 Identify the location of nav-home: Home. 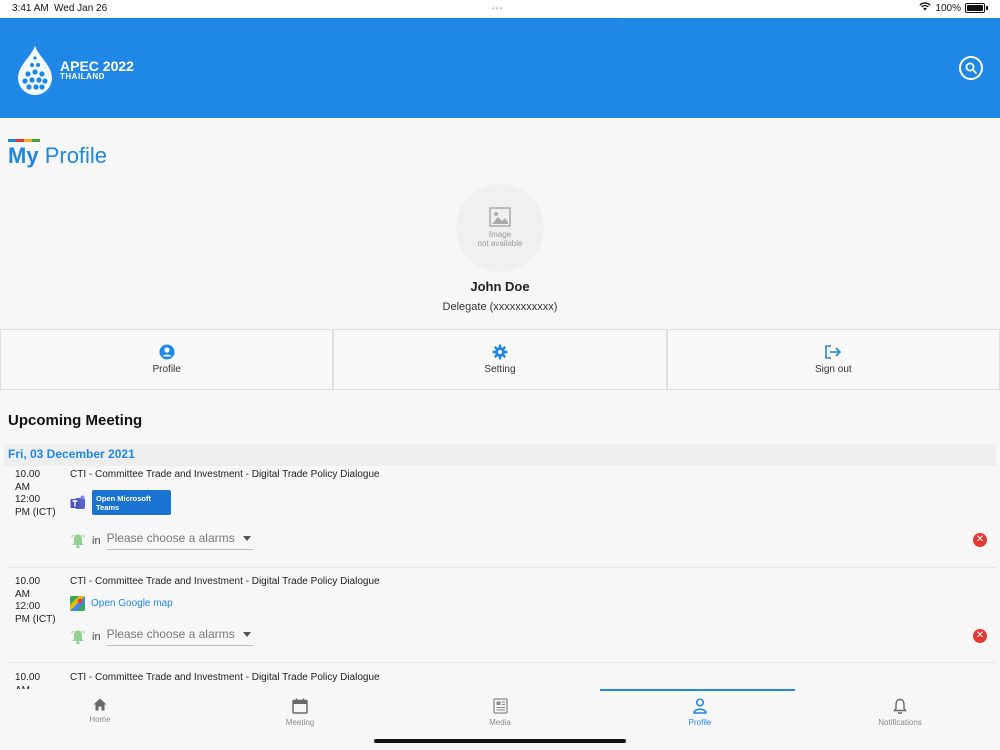
(100, 719).